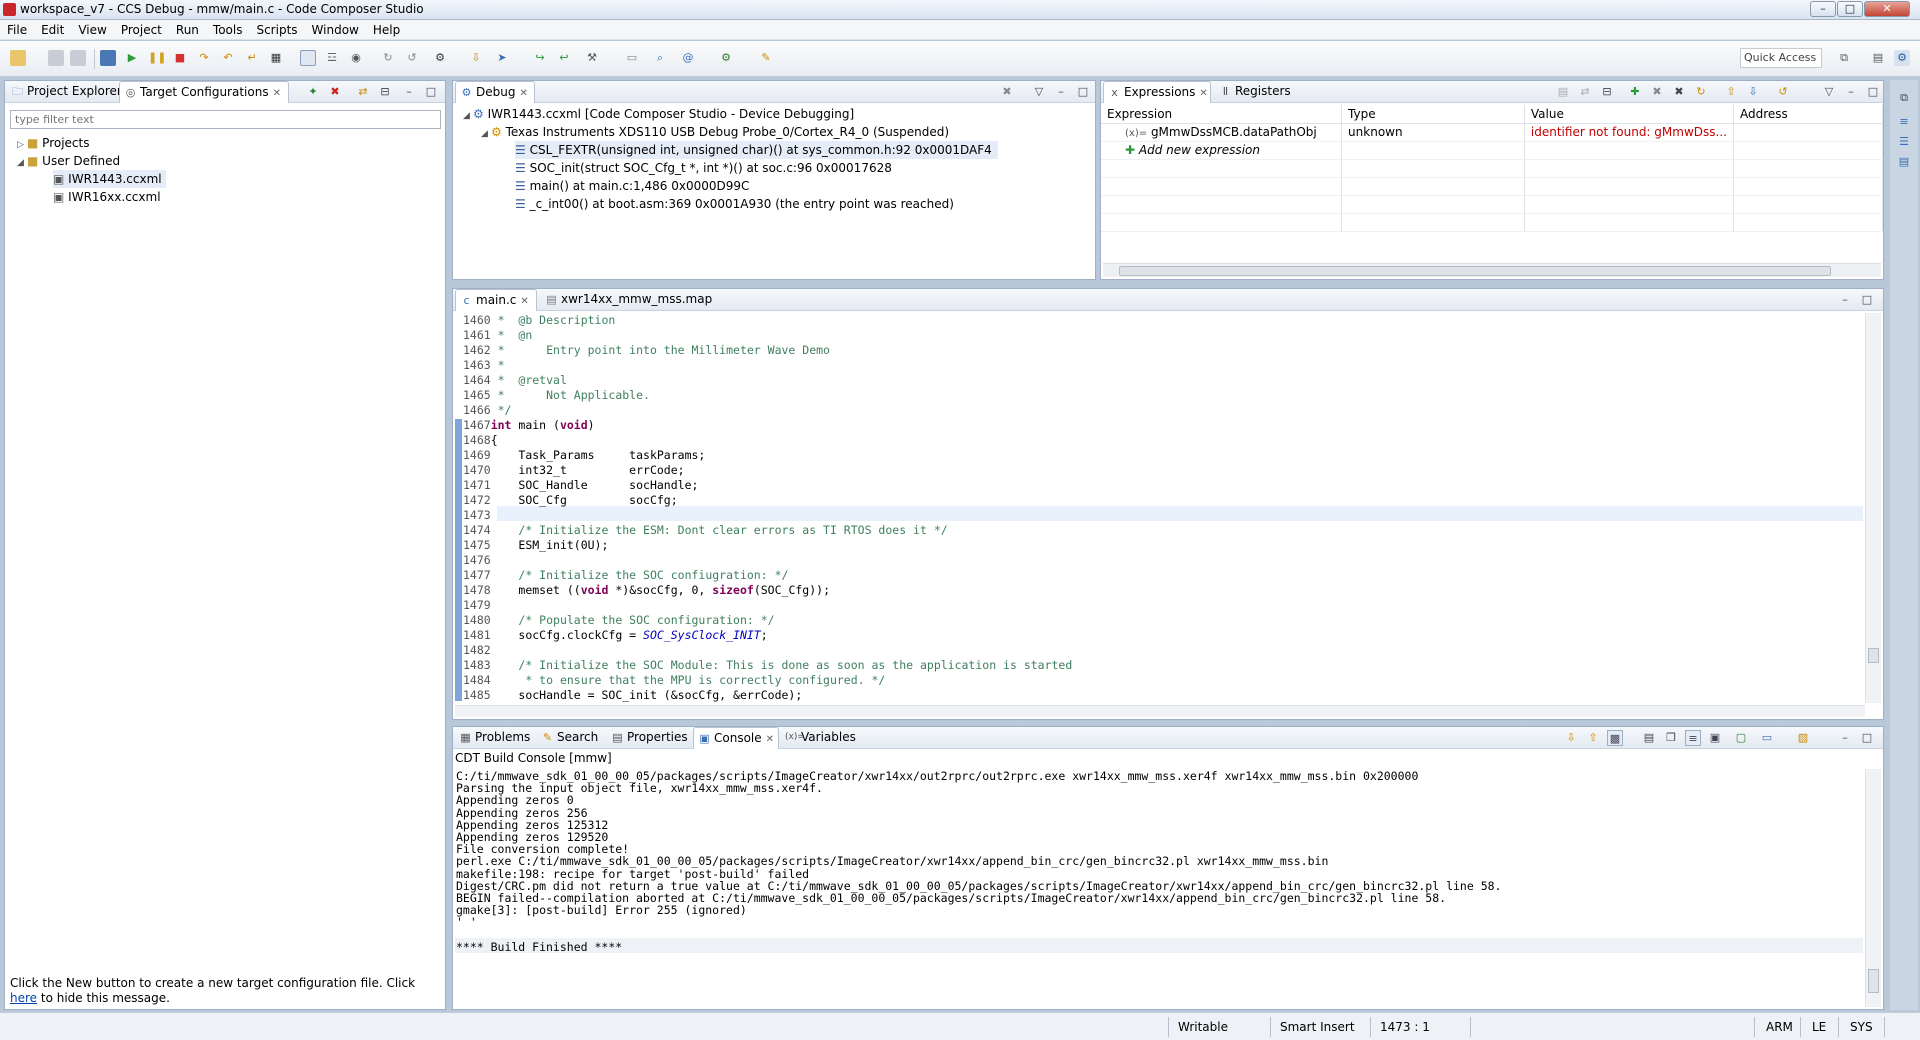  What do you see at coordinates (225, 119) in the screenshot?
I see `filter-input` at bounding box center [225, 119].